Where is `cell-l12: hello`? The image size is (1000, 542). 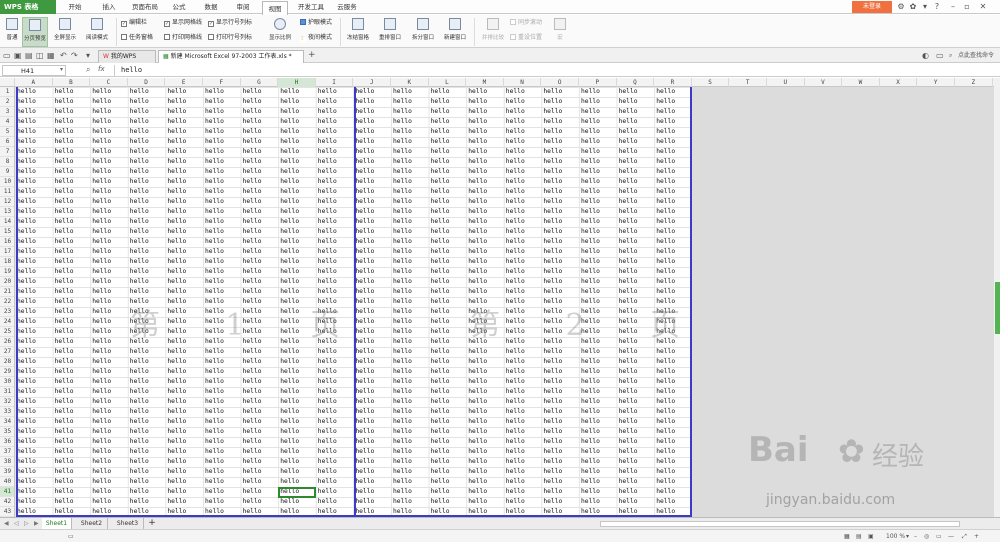
cell-l12: hello is located at coordinates (448, 202).